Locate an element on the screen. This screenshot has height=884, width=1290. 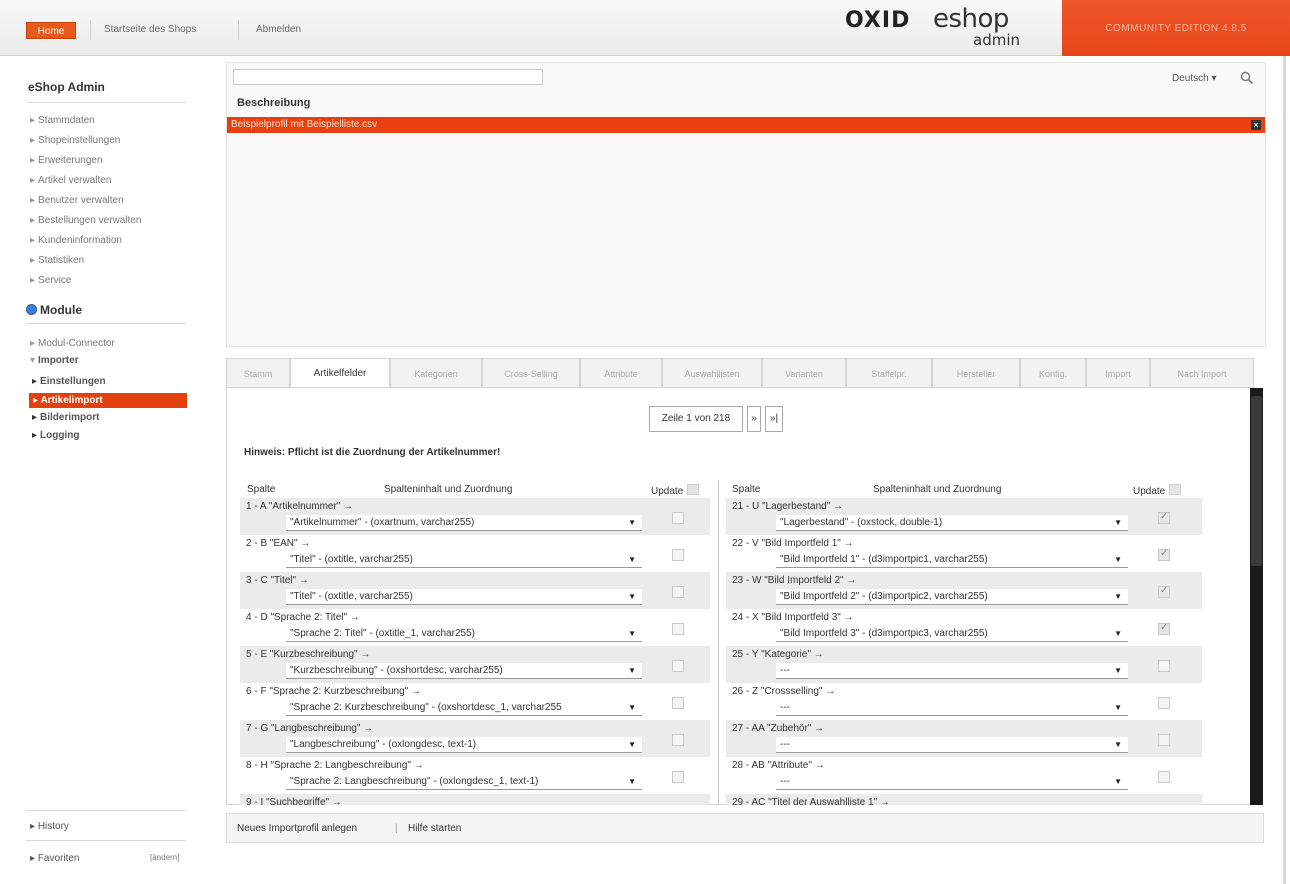
new-profile-link: Neues Importprofil anlegen is located at coordinates (297, 828).